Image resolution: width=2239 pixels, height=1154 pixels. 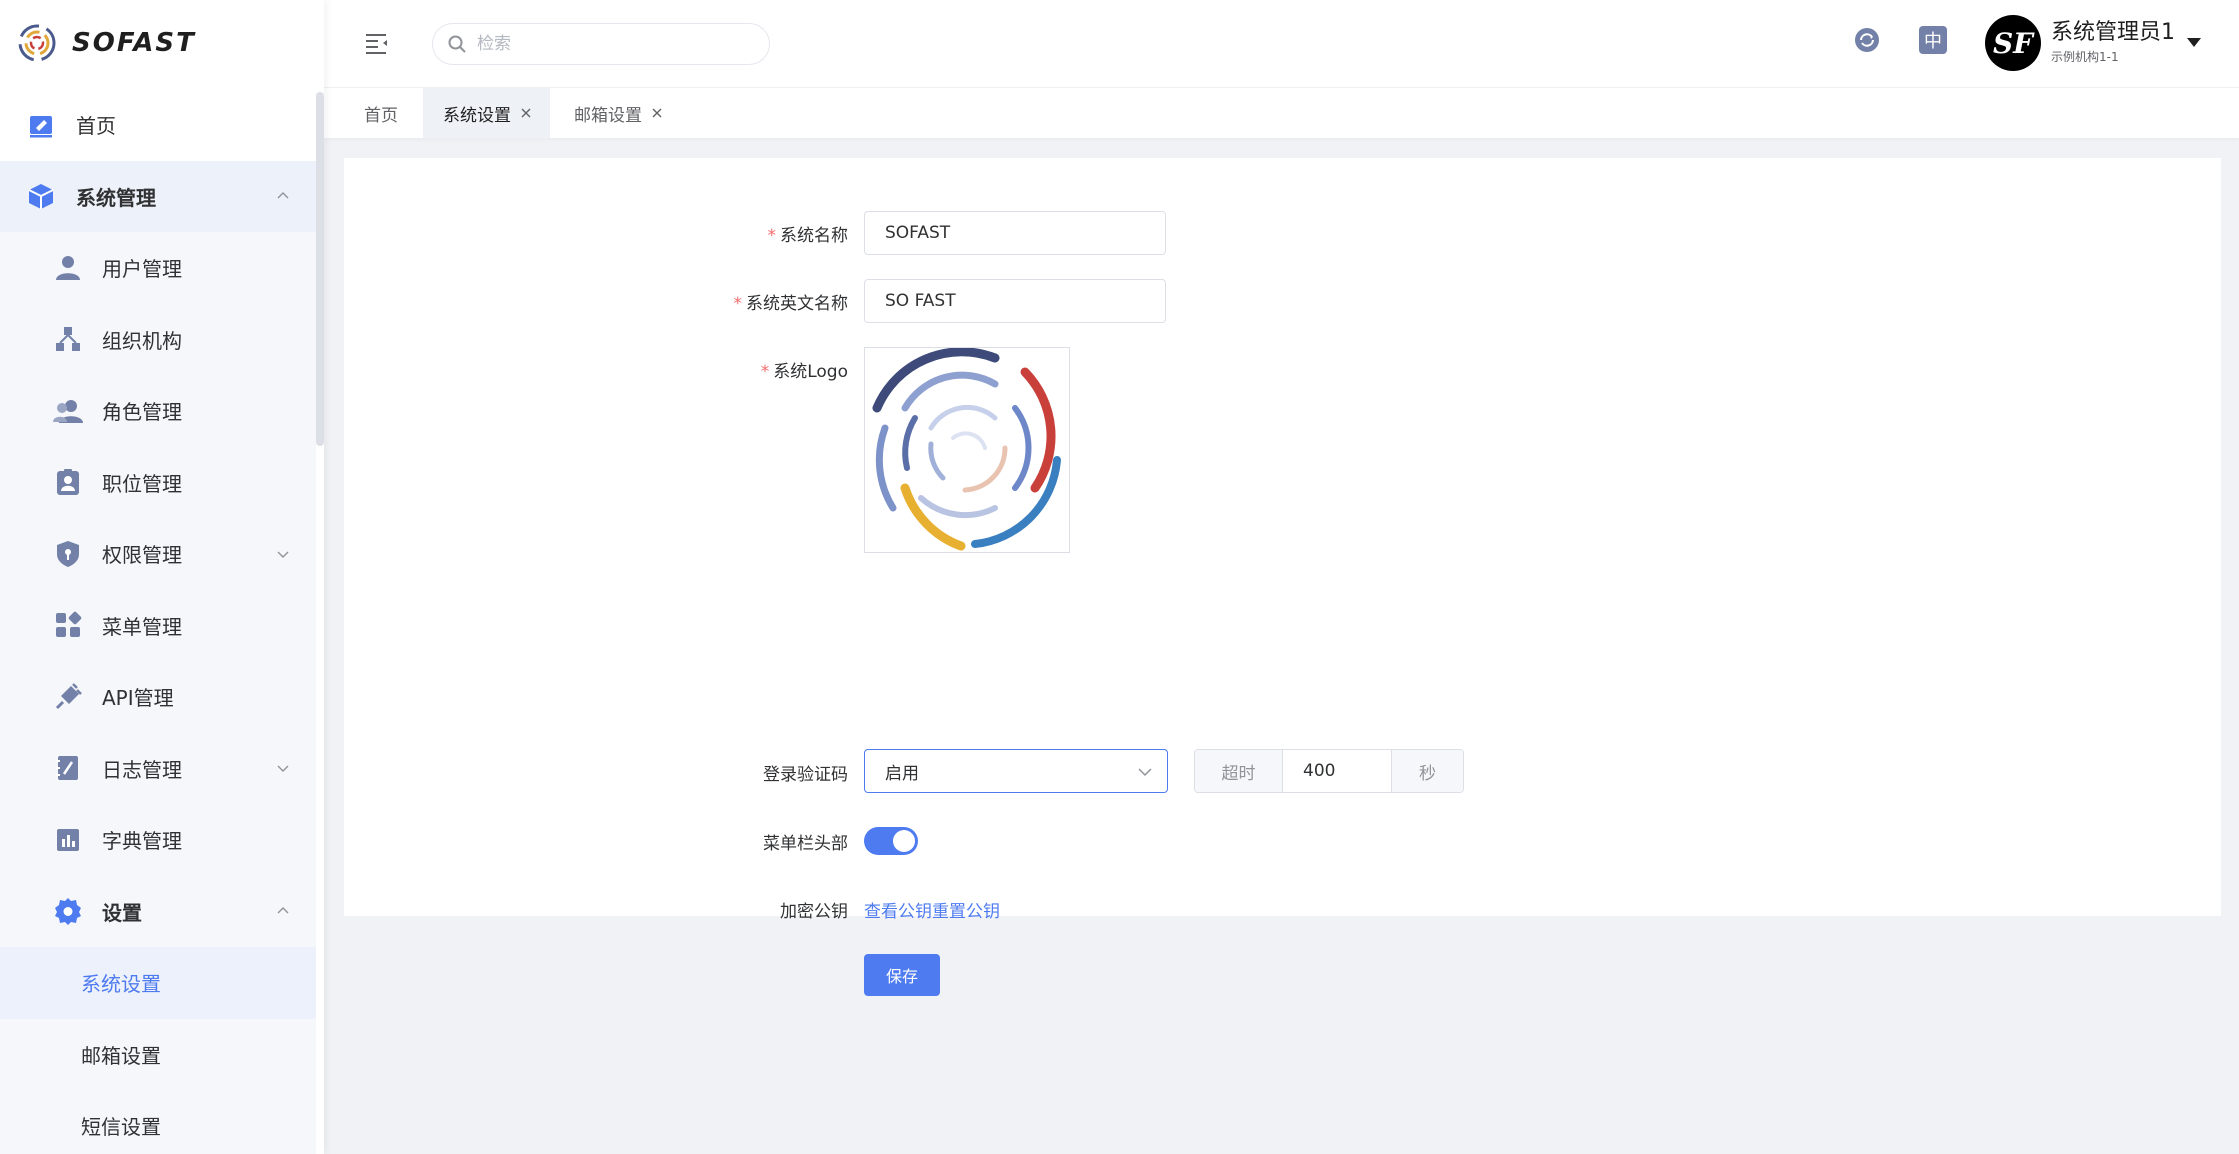 What do you see at coordinates (748, 841) in the screenshot?
I see `menu-header-label: 菜单栏头部` at bounding box center [748, 841].